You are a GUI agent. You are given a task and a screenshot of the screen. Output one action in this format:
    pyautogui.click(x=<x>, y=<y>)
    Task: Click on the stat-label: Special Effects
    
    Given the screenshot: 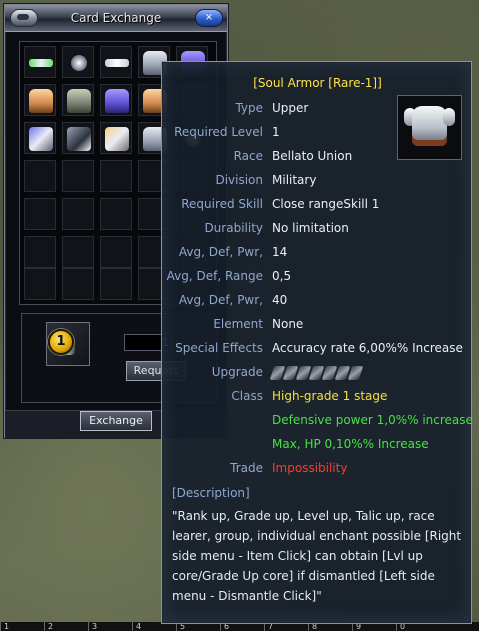 What is the action you would take?
    pyautogui.click(x=219, y=348)
    